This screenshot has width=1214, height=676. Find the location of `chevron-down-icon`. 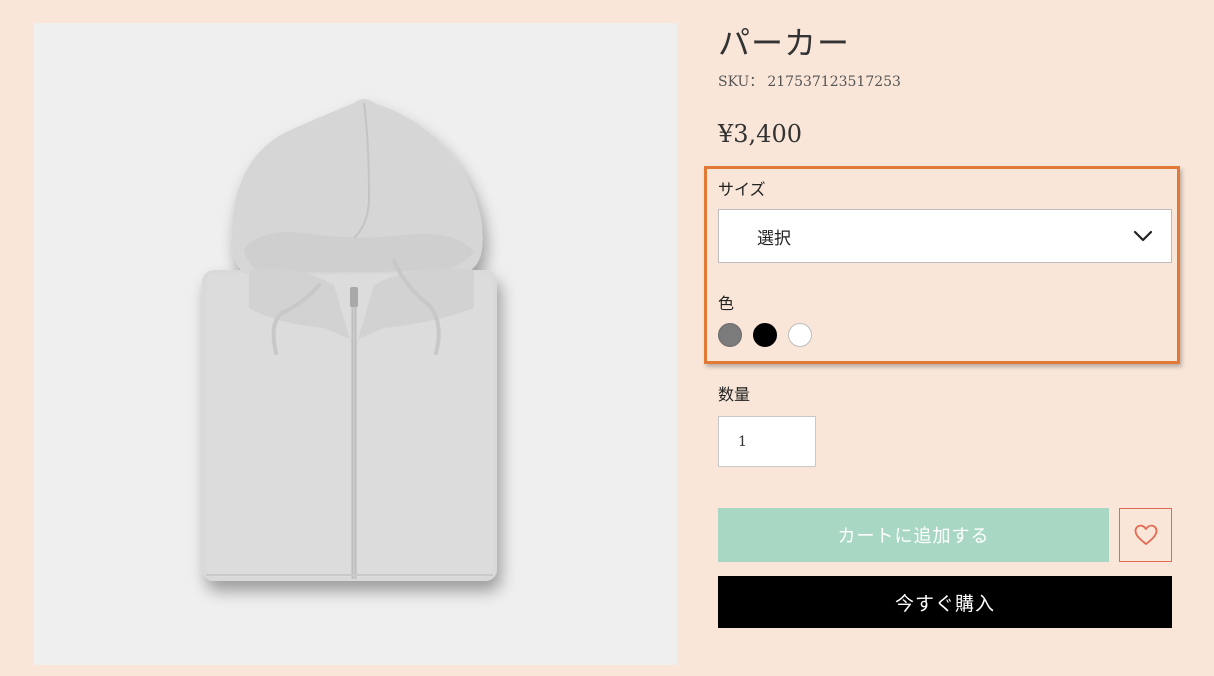

chevron-down-icon is located at coordinates (1143, 236).